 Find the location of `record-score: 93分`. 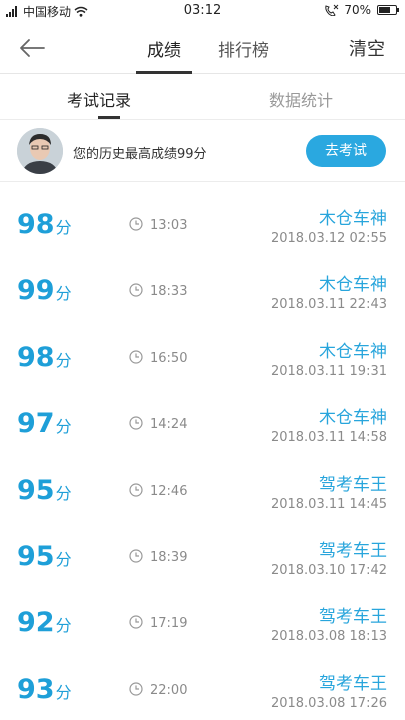

record-score: 93分 is located at coordinates (44, 690).